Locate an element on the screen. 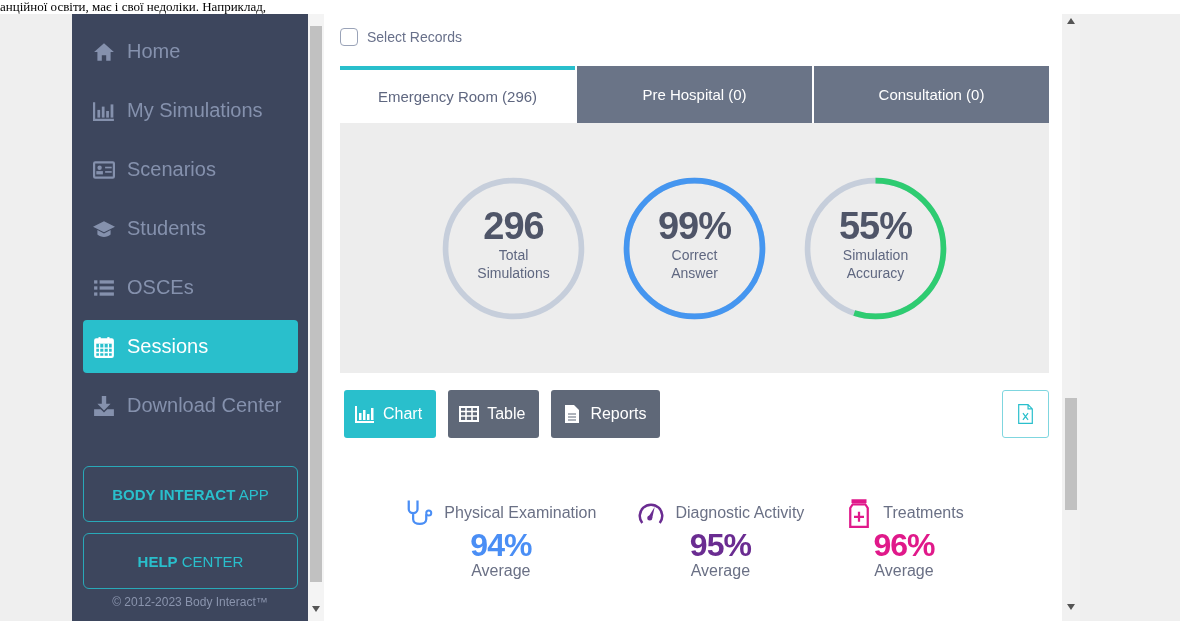 The image size is (1180, 621). metric-title: Physical Examination is located at coordinates (520, 513).